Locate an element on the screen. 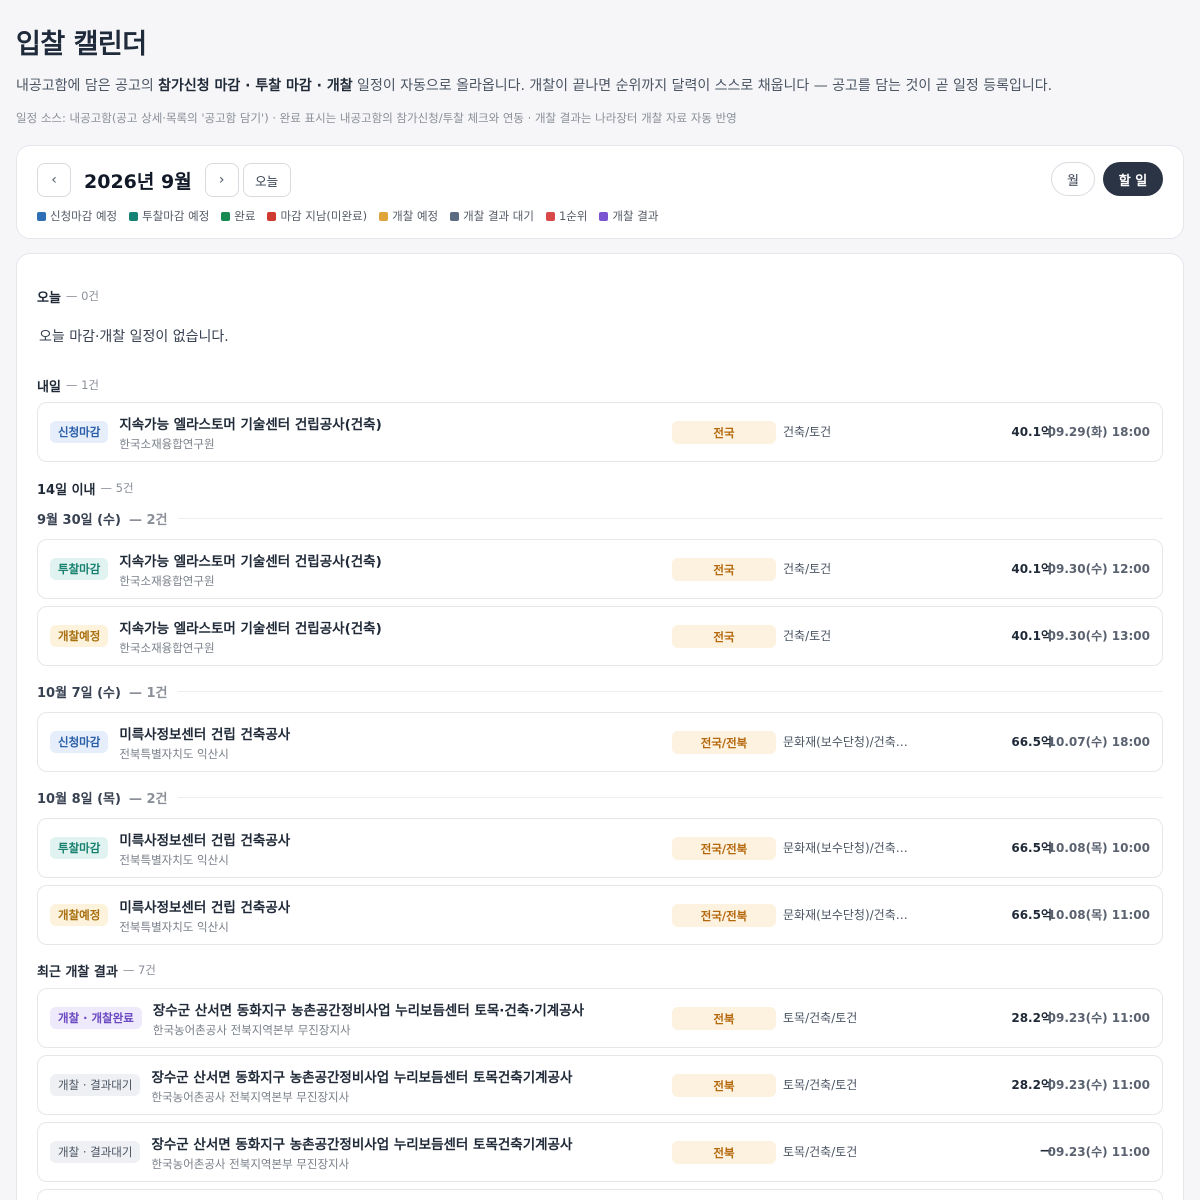 The width and height of the screenshot is (1200, 1200). section-count: — 5건 is located at coordinates (117, 488).